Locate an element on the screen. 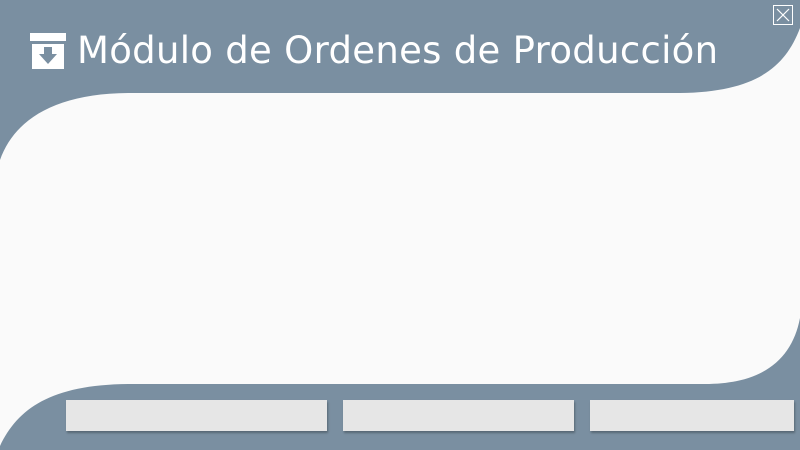  close-icon is located at coordinates (783, 15).